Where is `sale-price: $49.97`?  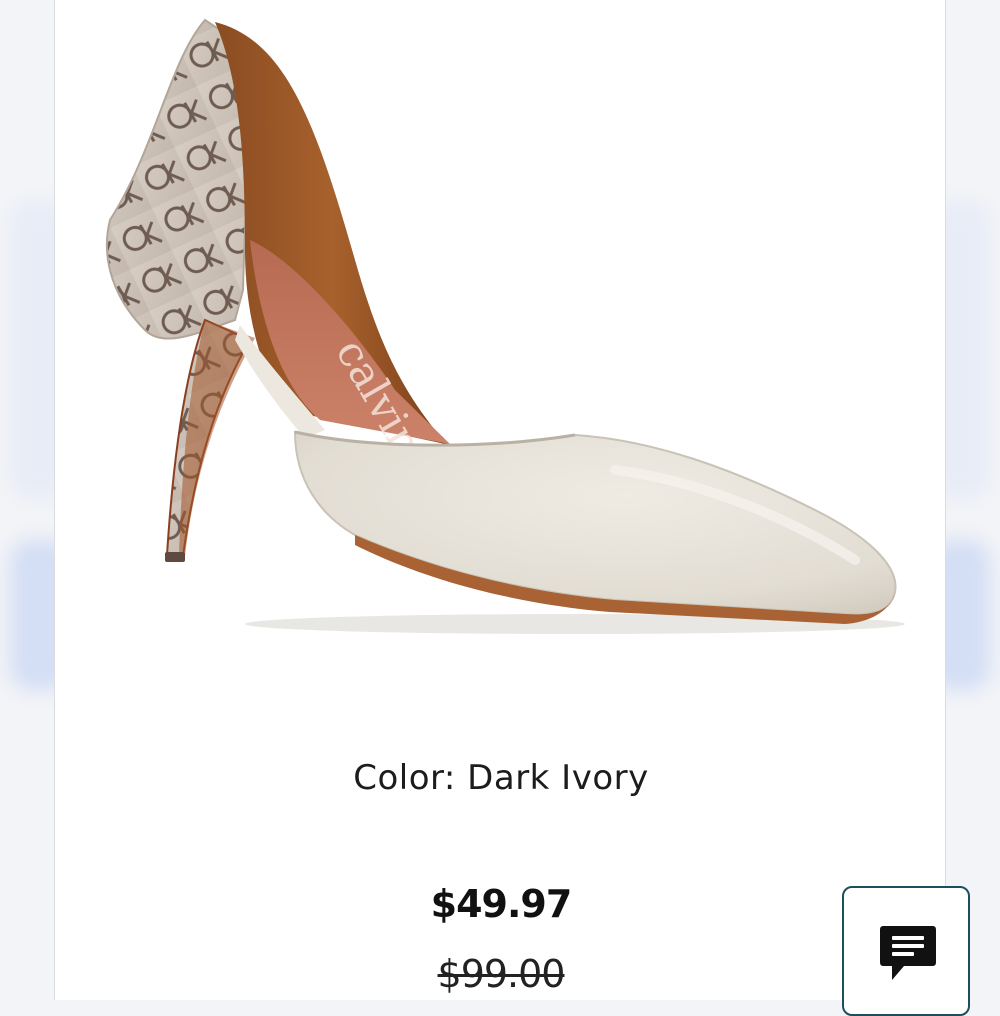
sale-price: $49.97 is located at coordinates (501, 904).